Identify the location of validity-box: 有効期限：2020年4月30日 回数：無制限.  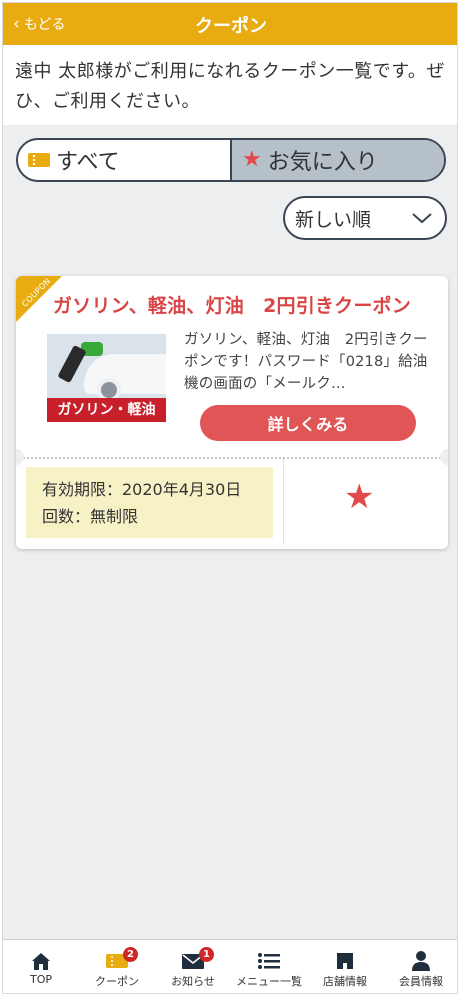
(149, 502).